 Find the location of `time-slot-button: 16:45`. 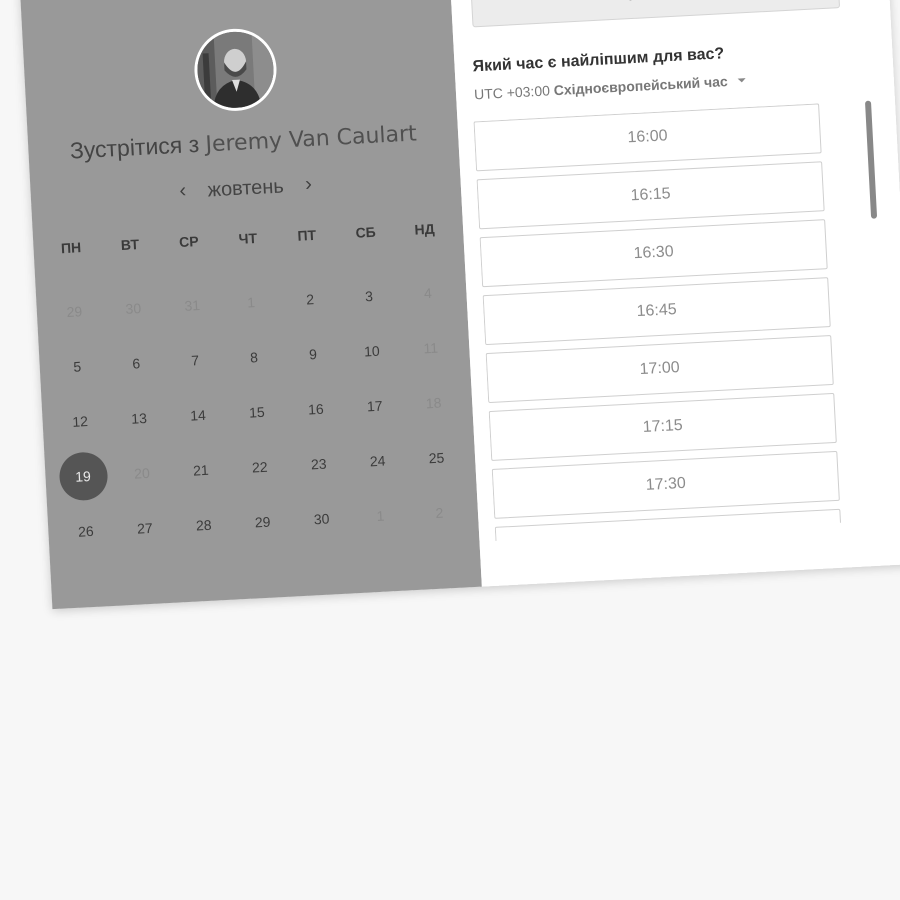

time-slot-button: 16:45 is located at coordinates (656, 311).